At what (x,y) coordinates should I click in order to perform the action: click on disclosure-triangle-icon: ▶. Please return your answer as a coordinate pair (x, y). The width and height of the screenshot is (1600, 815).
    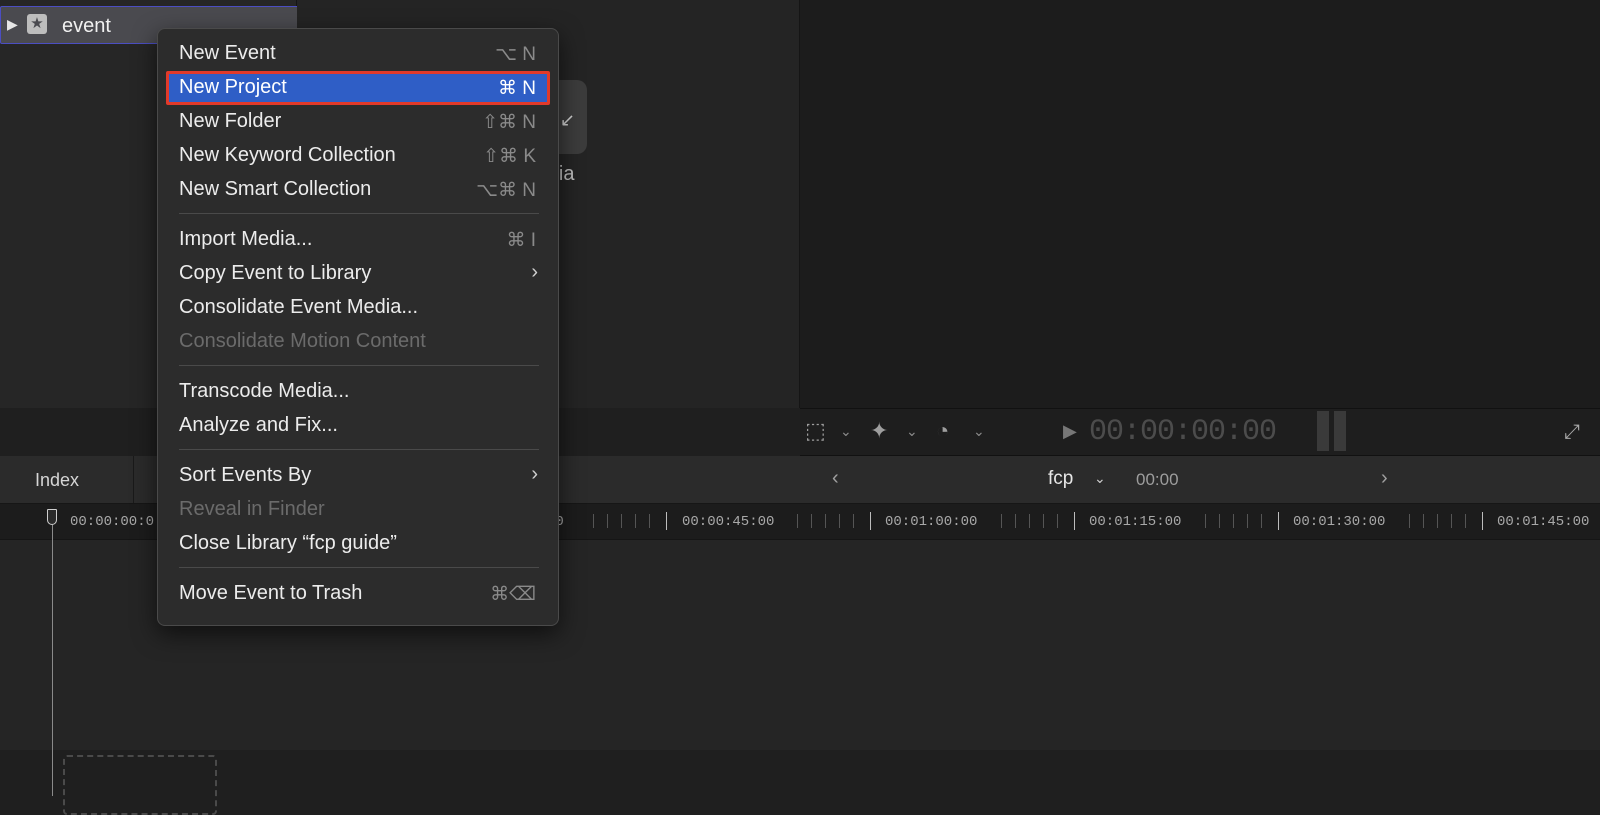
    Looking at the image, I should click on (12, 24).